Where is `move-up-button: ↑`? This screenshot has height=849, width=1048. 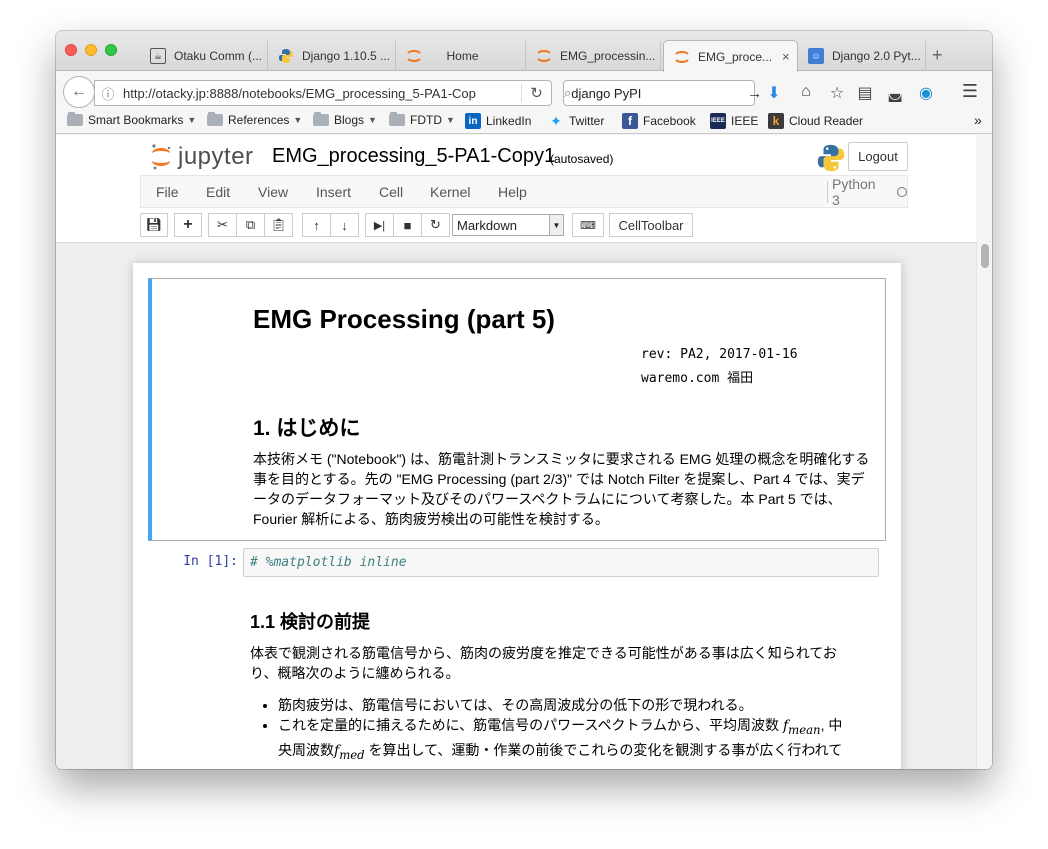 move-up-button: ↑ is located at coordinates (316, 225).